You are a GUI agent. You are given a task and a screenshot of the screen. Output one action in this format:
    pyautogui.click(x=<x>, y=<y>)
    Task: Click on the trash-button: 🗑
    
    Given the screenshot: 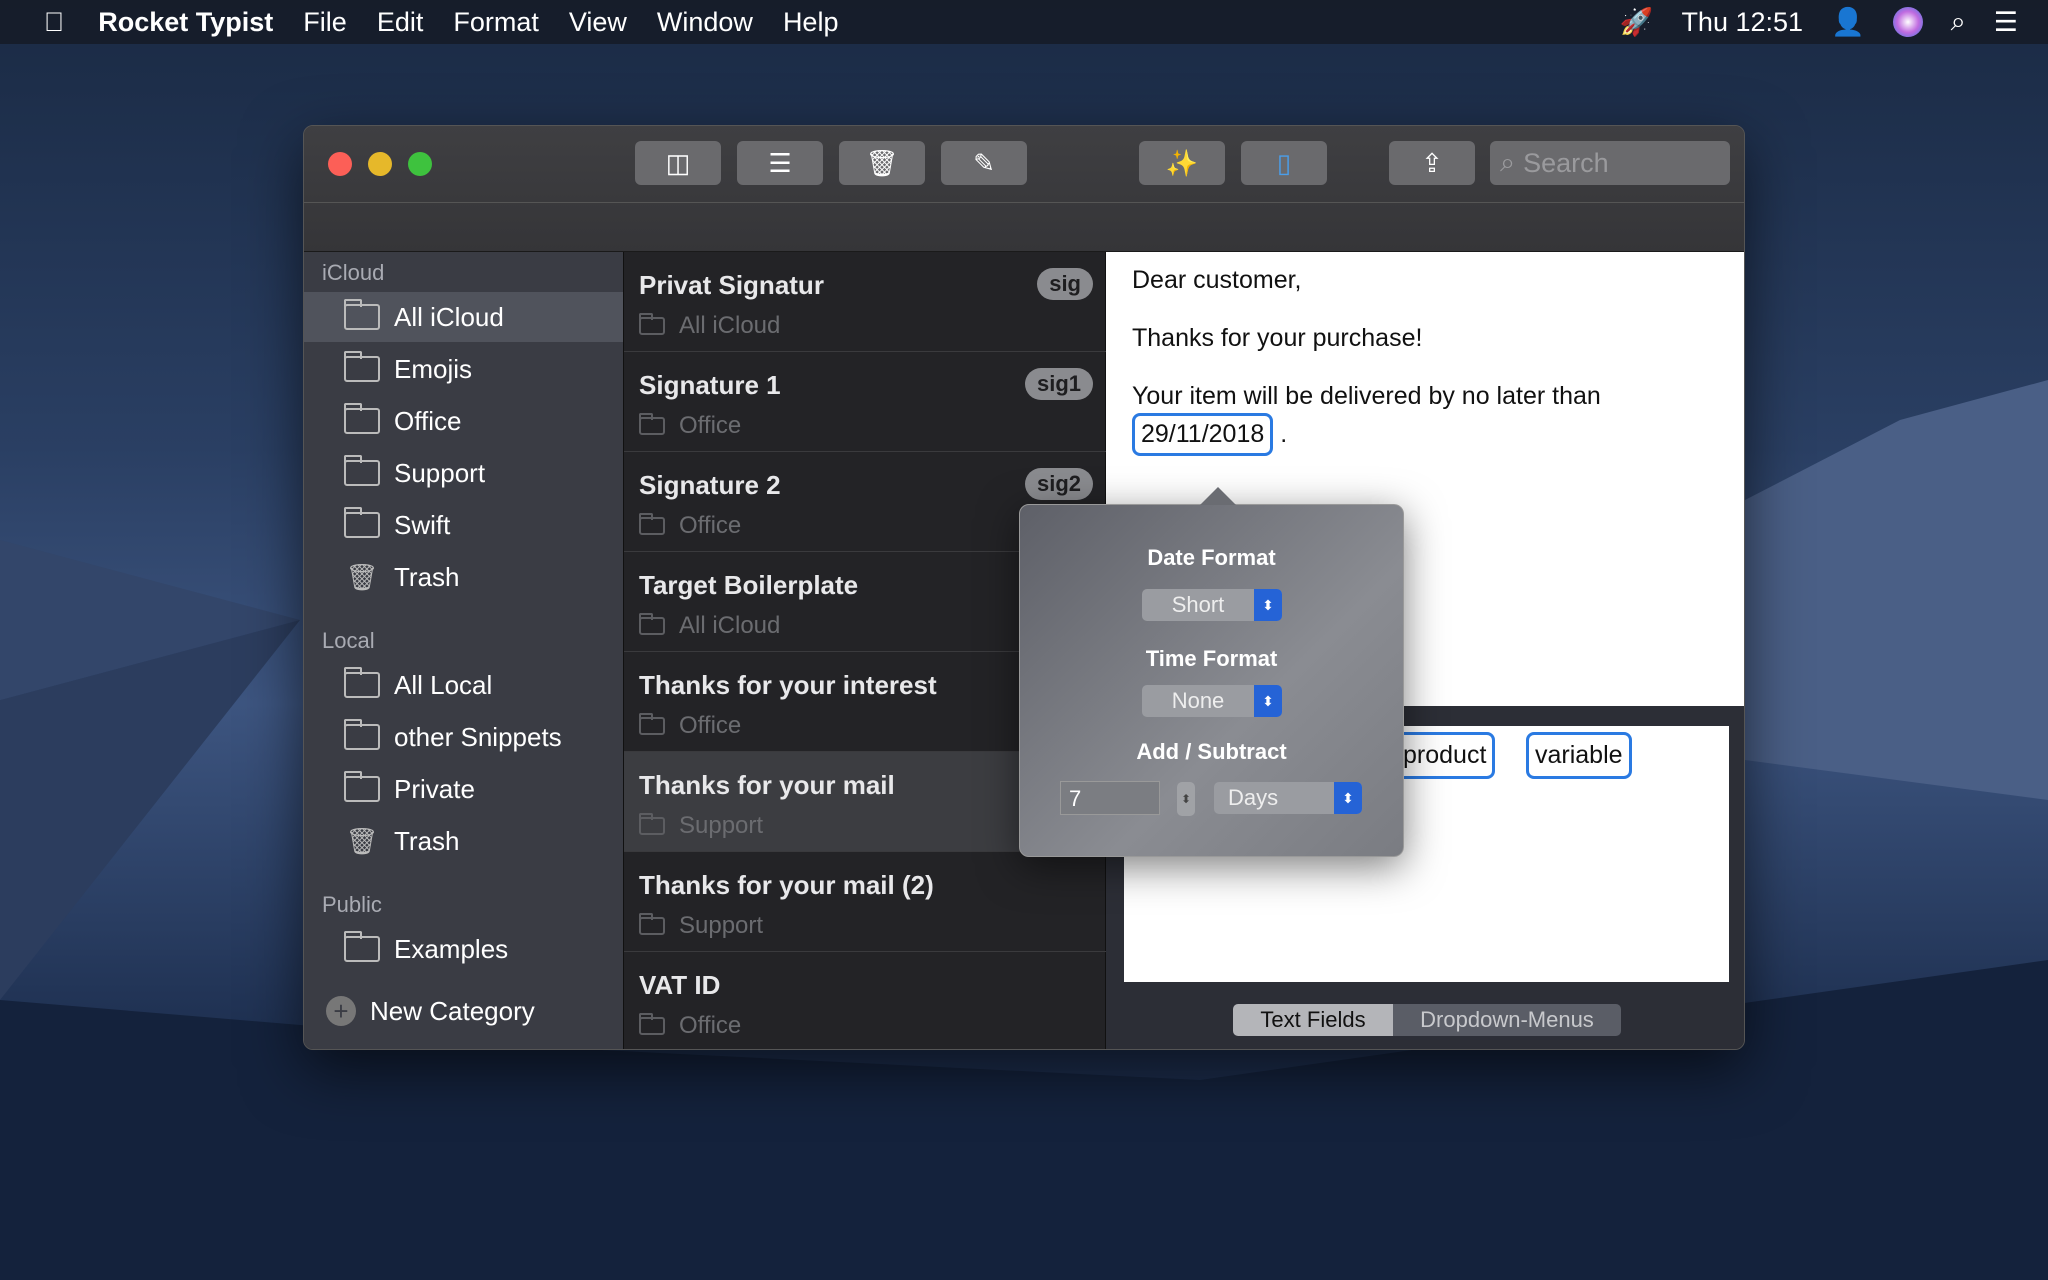 What is the action you would take?
    pyautogui.click(x=882, y=163)
    